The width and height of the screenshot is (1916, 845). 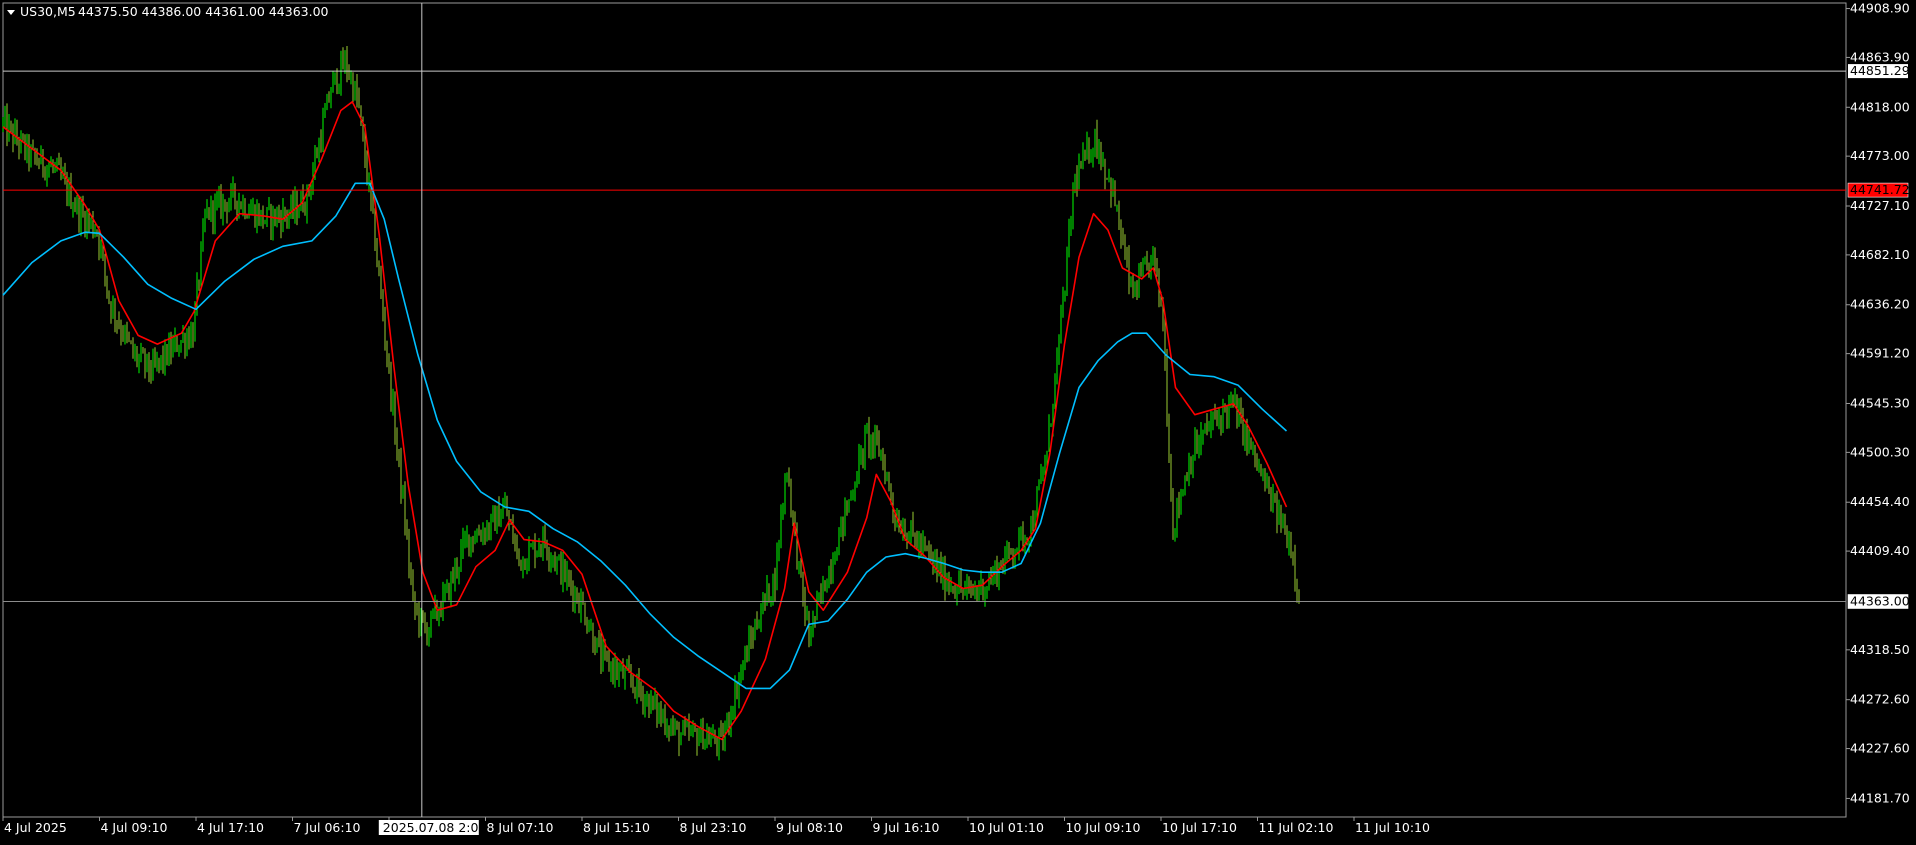 What do you see at coordinates (809, 827) in the screenshot?
I see `x-tick-label: 9 Jul 08:10` at bounding box center [809, 827].